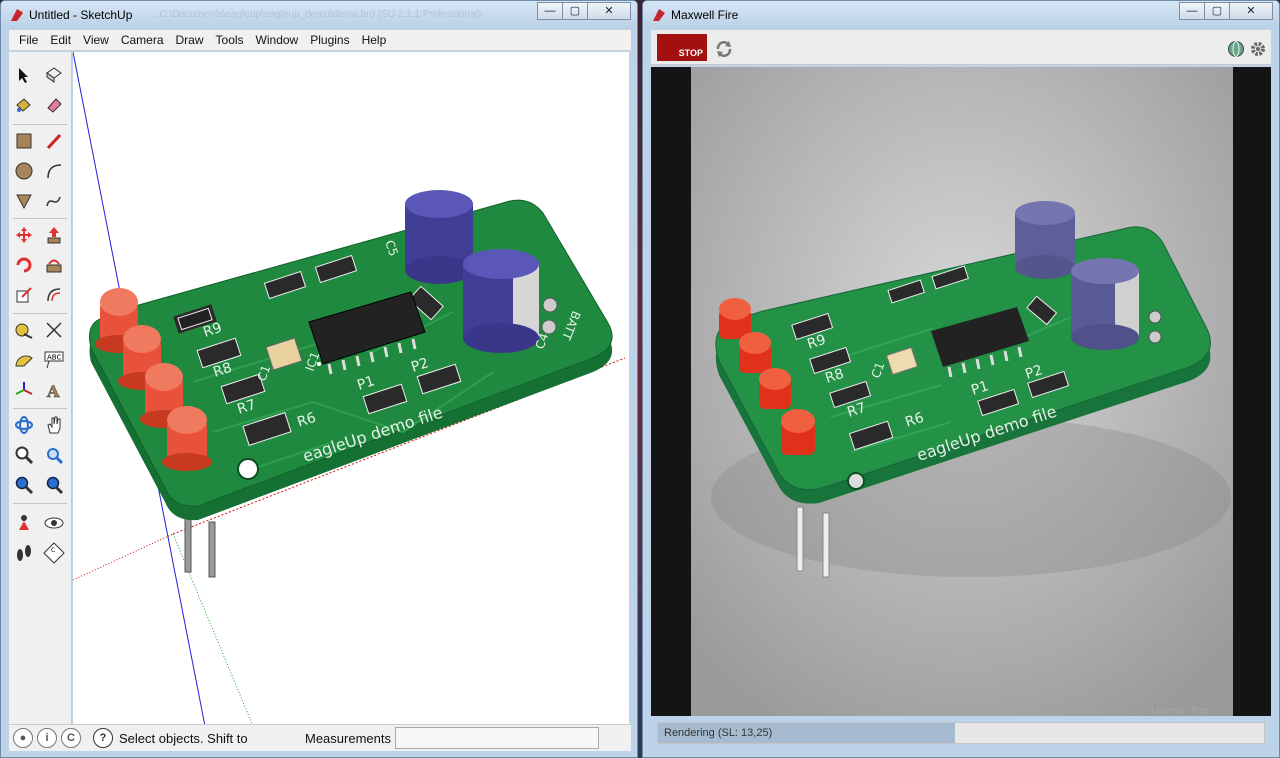  Describe the element at coordinates (24, 75) in the screenshot. I see `select-tool-icon` at that location.